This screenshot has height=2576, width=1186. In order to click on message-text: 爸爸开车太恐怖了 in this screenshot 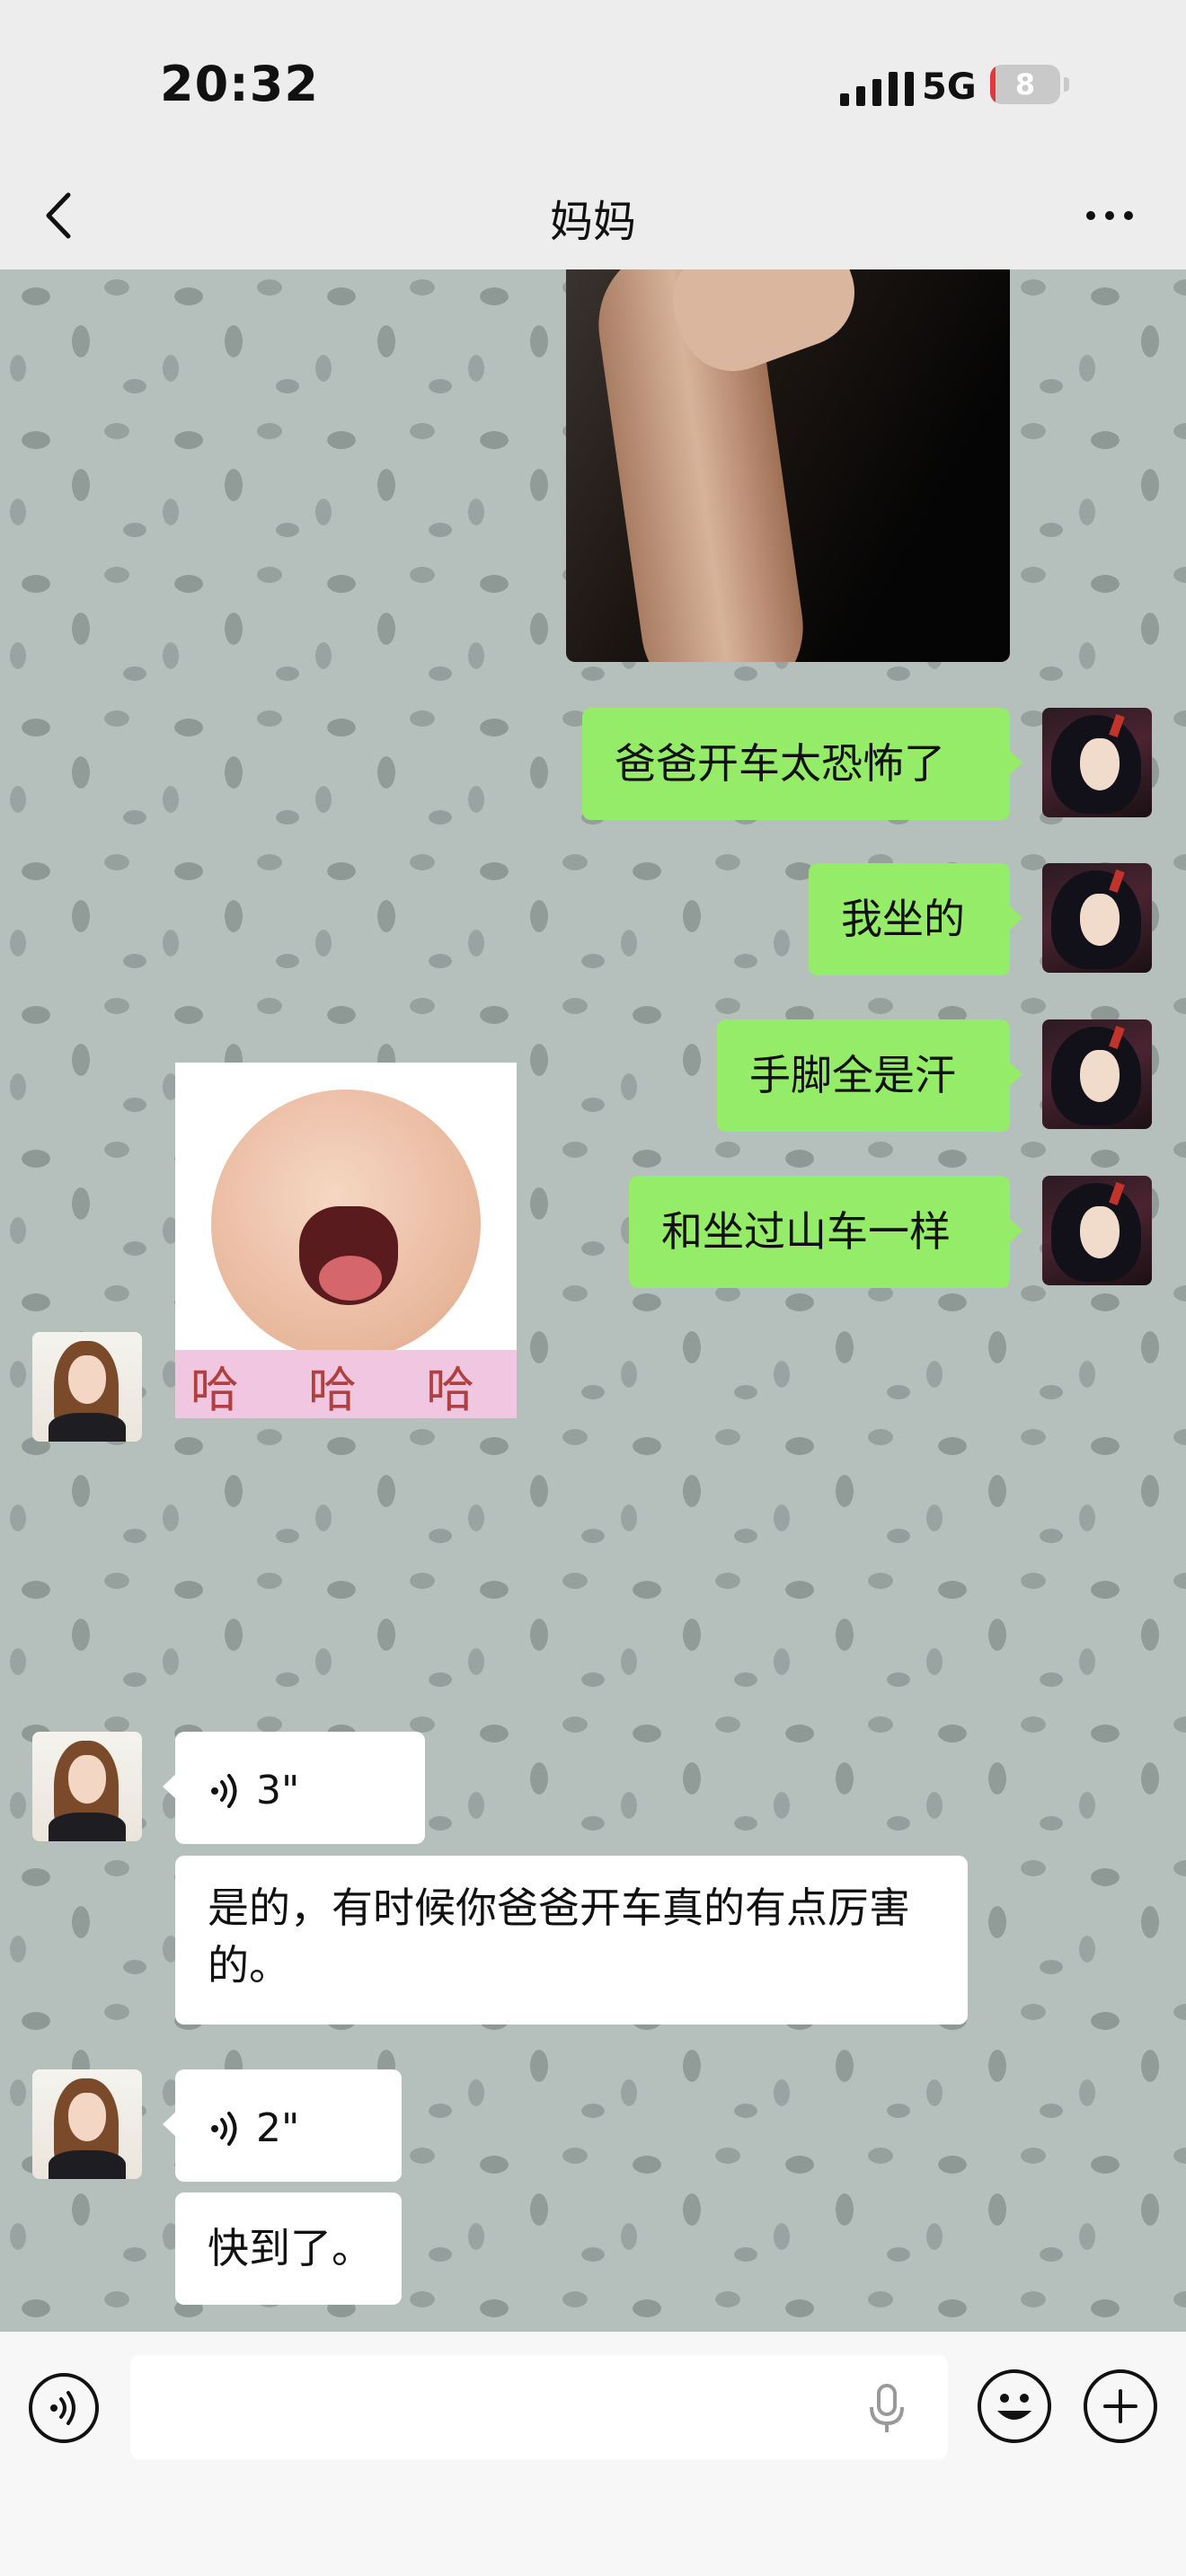, I will do `click(780, 763)`.